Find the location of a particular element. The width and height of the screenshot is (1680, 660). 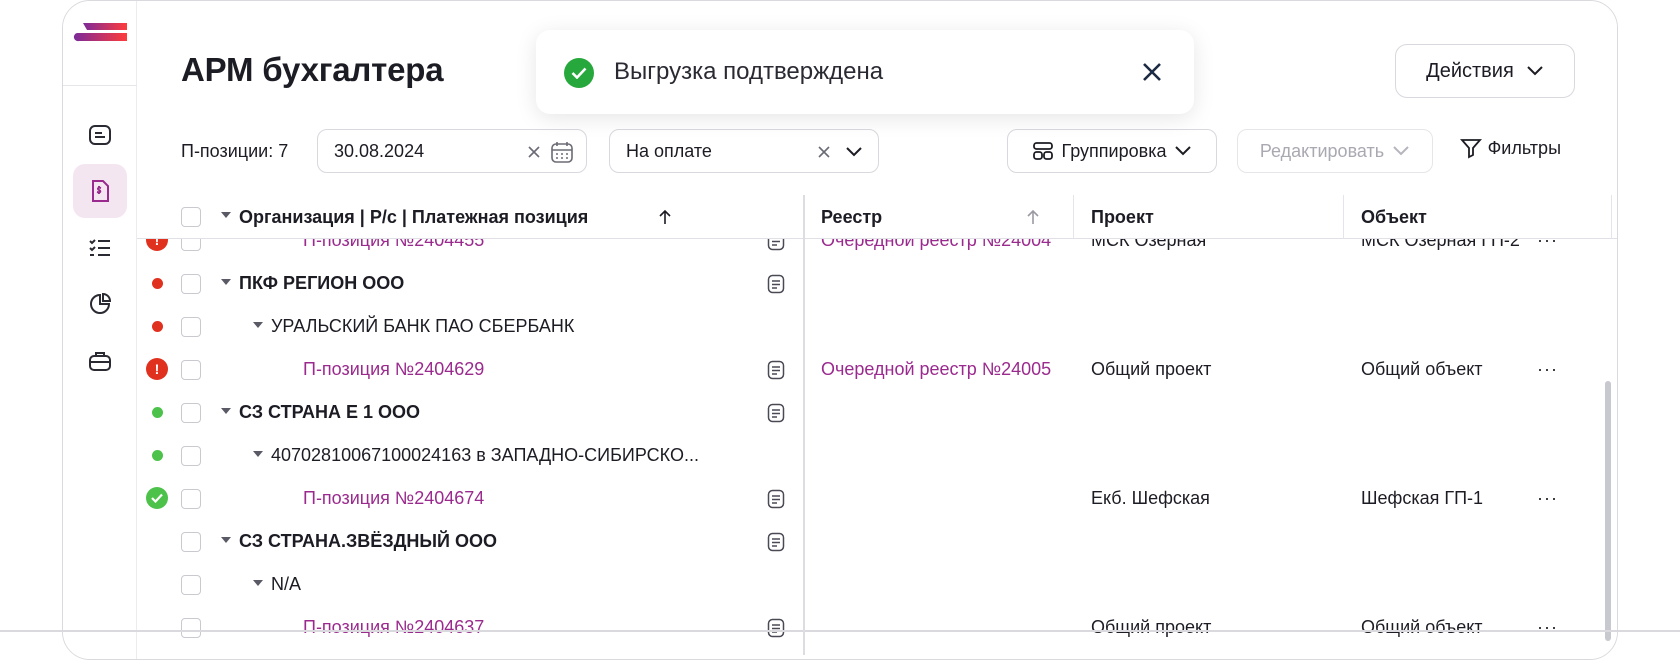

sidebar-item-payments is located at coordinates (100, 191).